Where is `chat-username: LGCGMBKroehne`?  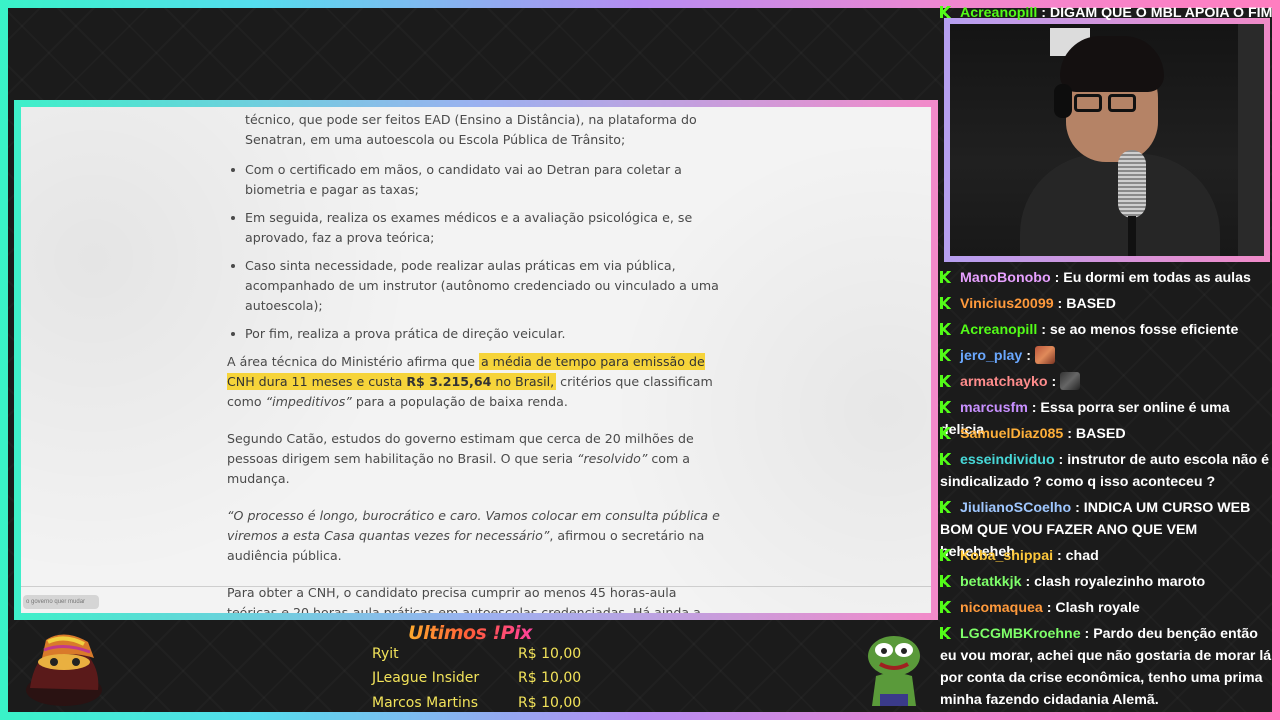
chat-username: LGCGMBKroehne is located at coordinates (1020, 634).